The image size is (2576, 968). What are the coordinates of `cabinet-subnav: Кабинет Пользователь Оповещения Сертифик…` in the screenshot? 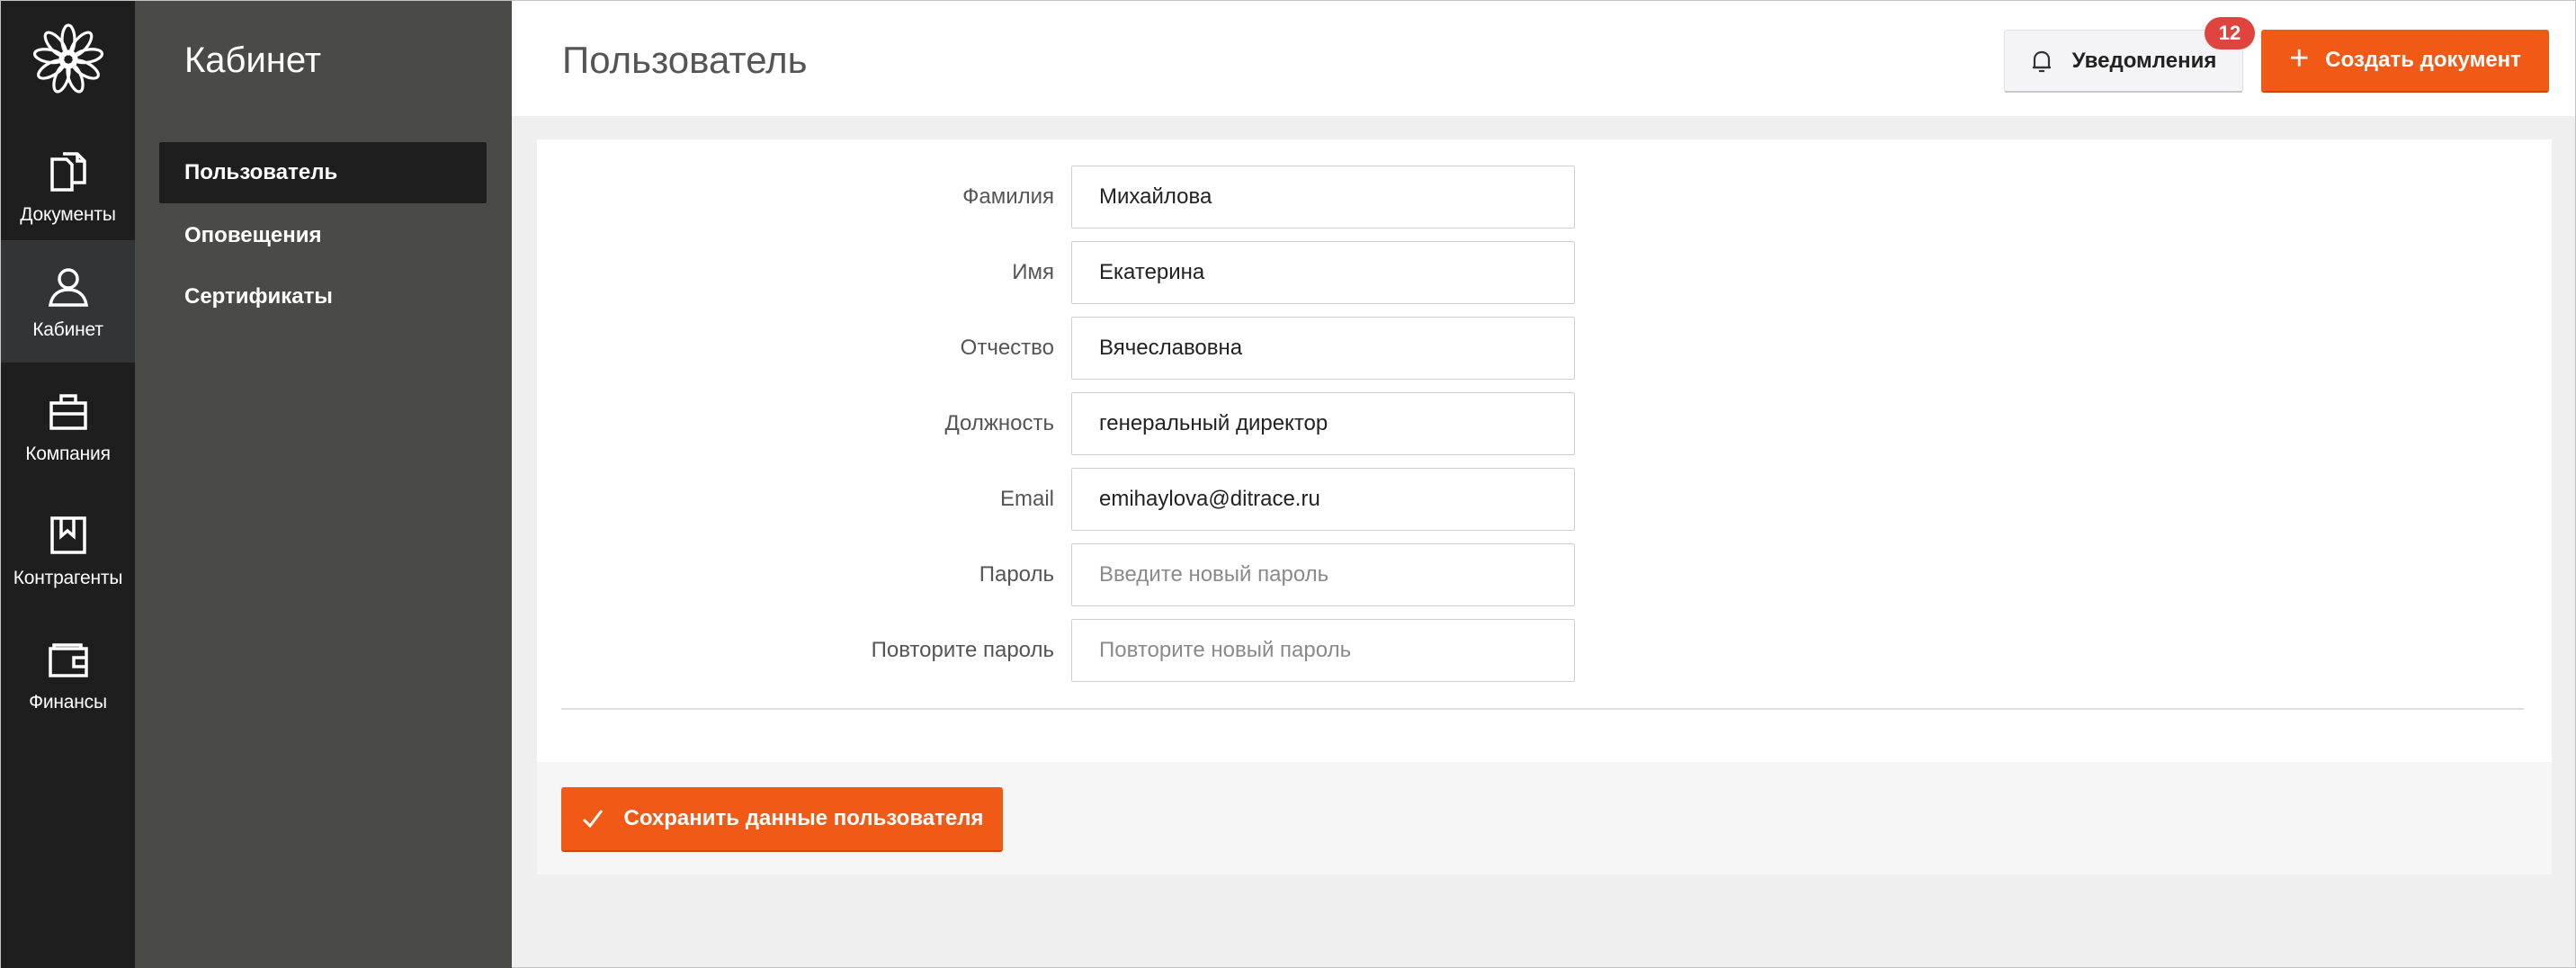 It's located at (323, 484).